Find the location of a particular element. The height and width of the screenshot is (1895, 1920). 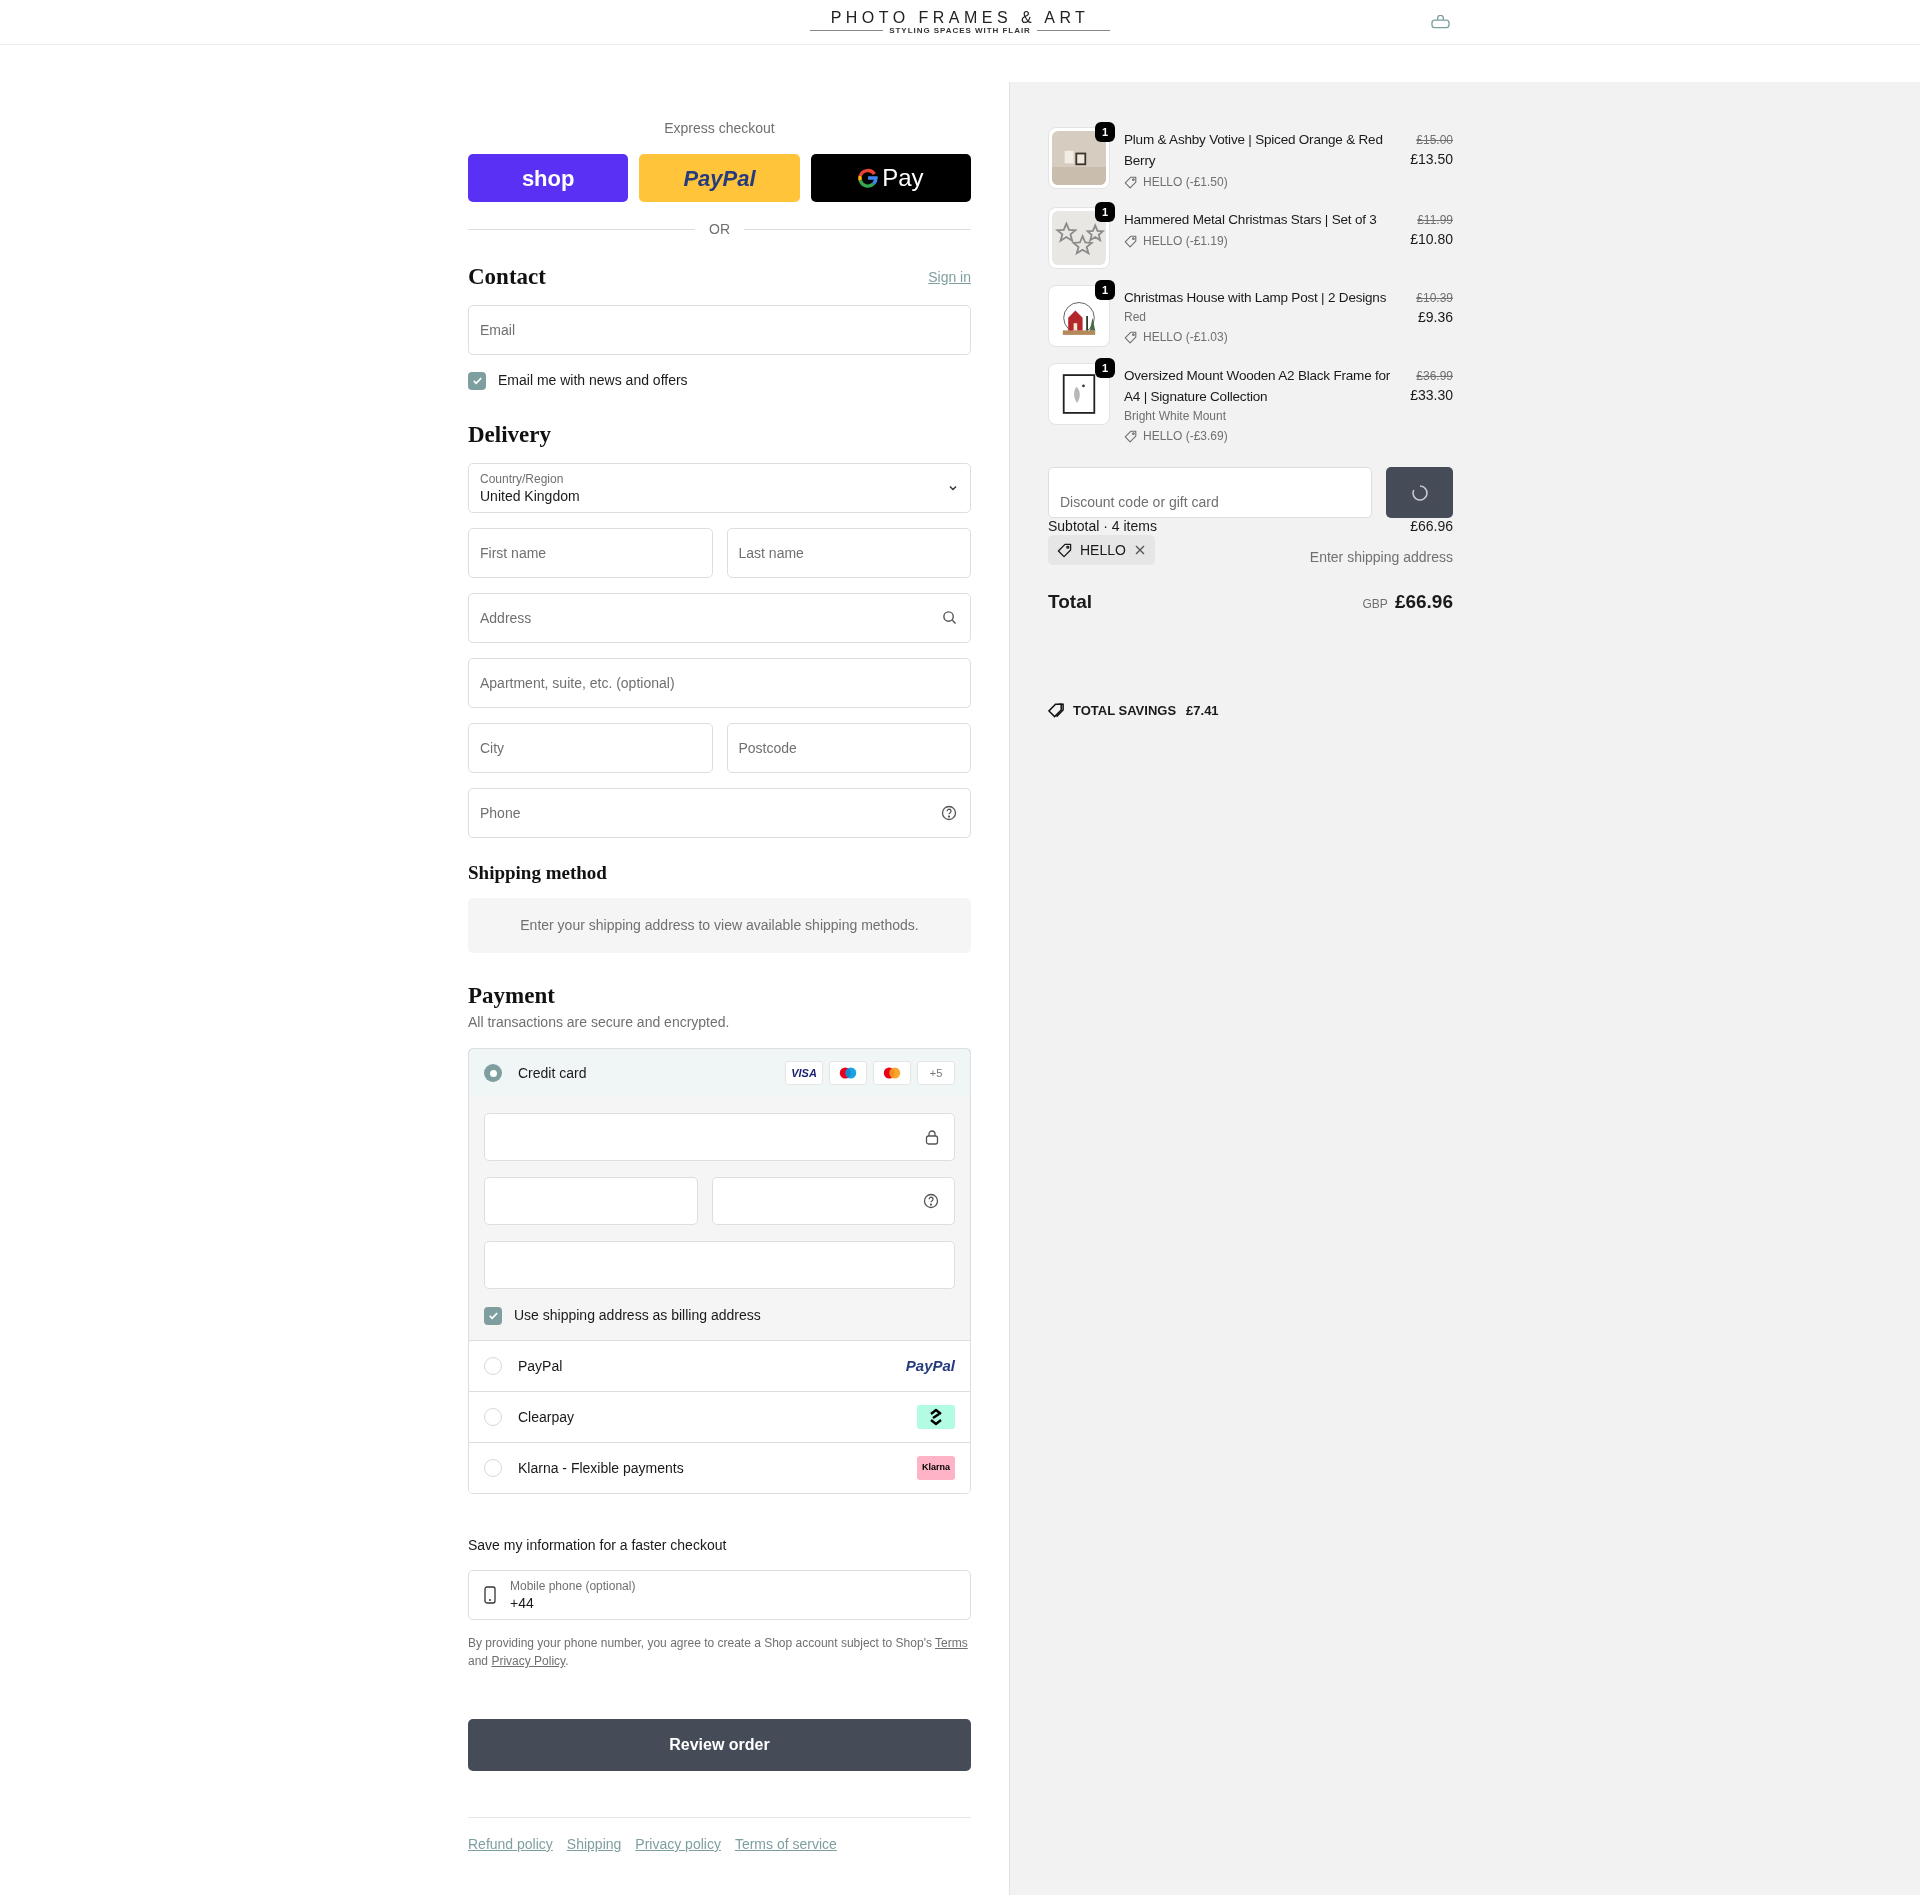

country-select: Country/Region United Kingdom is located at coordinates (719, 488).